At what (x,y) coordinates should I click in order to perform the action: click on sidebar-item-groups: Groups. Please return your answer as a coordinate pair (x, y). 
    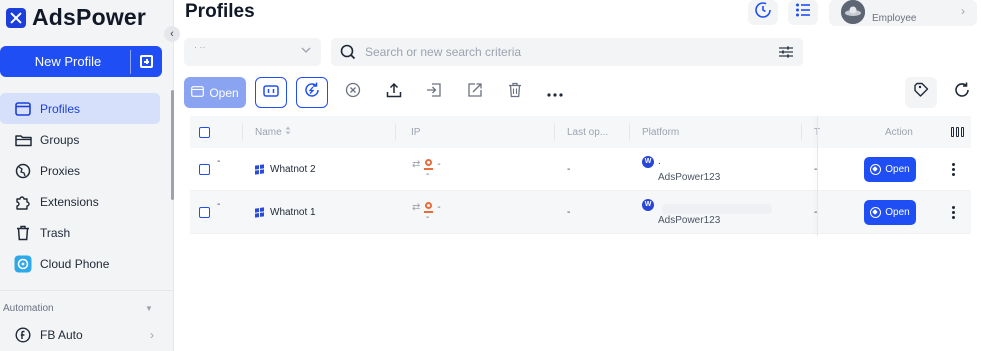
    Looking at the image, I should click on (80, 139).